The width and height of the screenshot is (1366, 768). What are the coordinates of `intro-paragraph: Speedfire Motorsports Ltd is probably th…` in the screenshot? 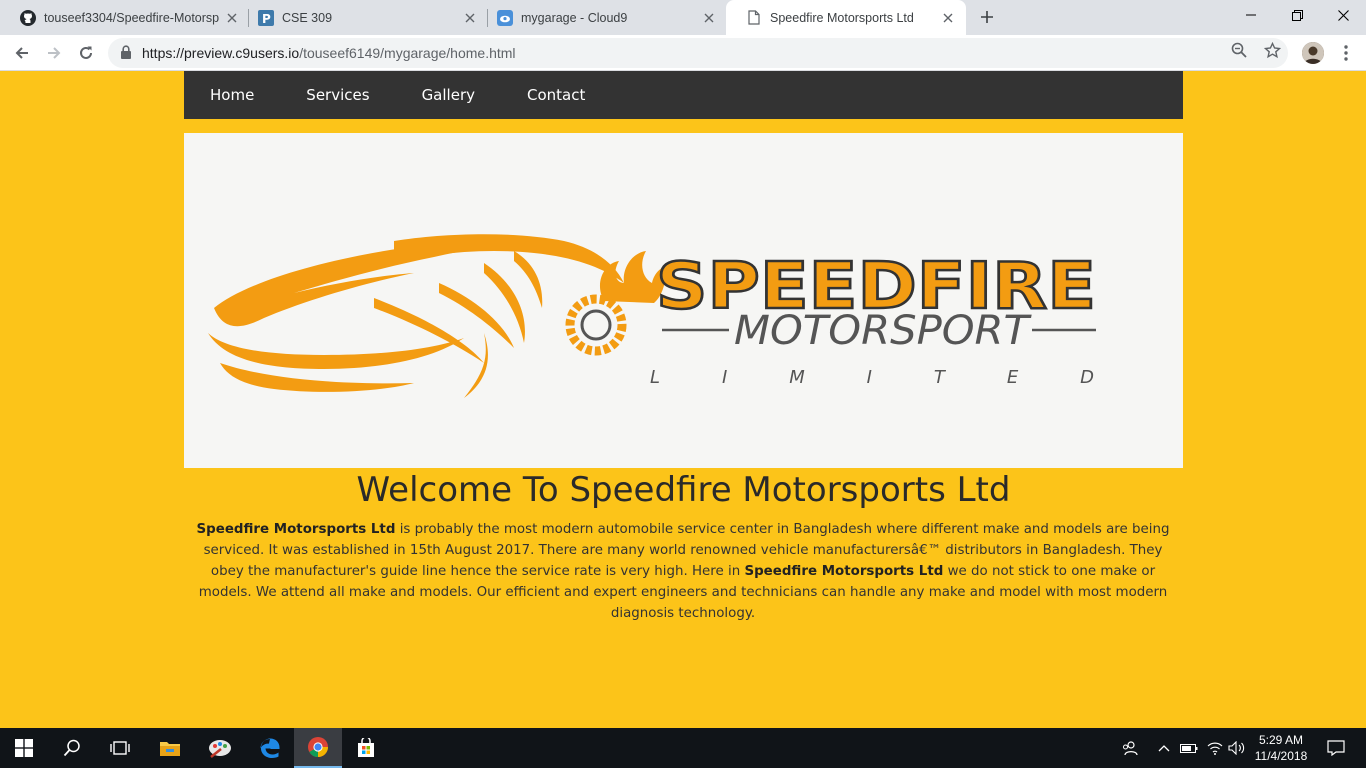 It's located at (683, 571).